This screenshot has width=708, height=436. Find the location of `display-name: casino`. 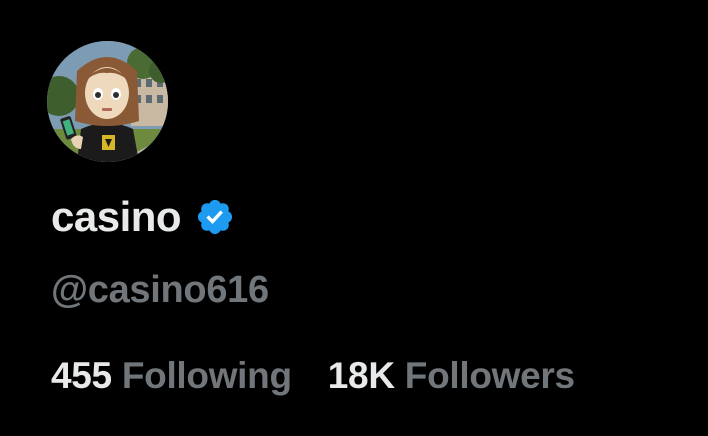

display-name: casino is located at coordinates (116, 216).